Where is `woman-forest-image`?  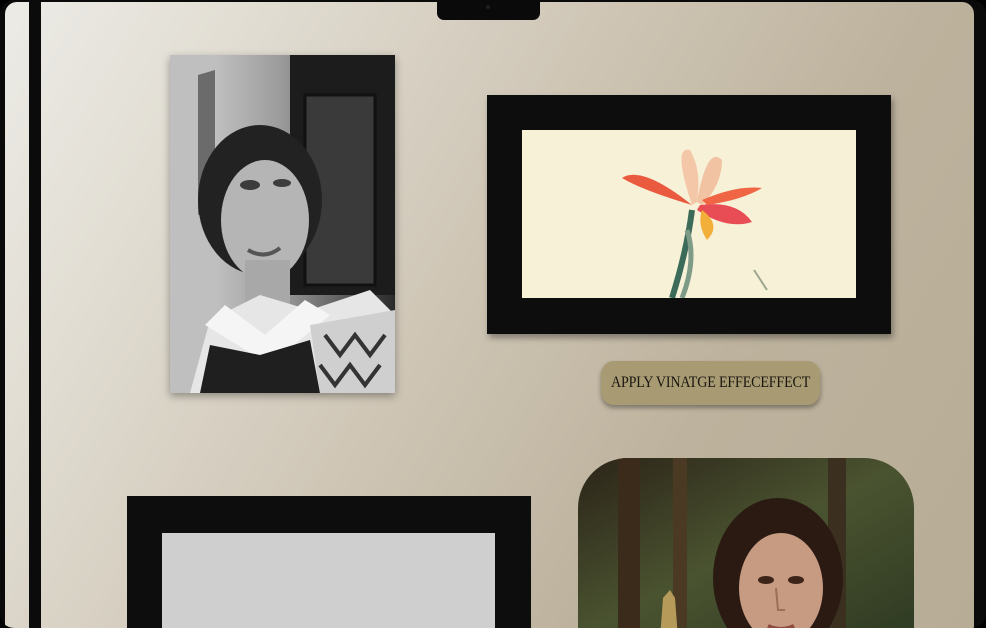 woman-forest-image is located at coordinates (746, 543).